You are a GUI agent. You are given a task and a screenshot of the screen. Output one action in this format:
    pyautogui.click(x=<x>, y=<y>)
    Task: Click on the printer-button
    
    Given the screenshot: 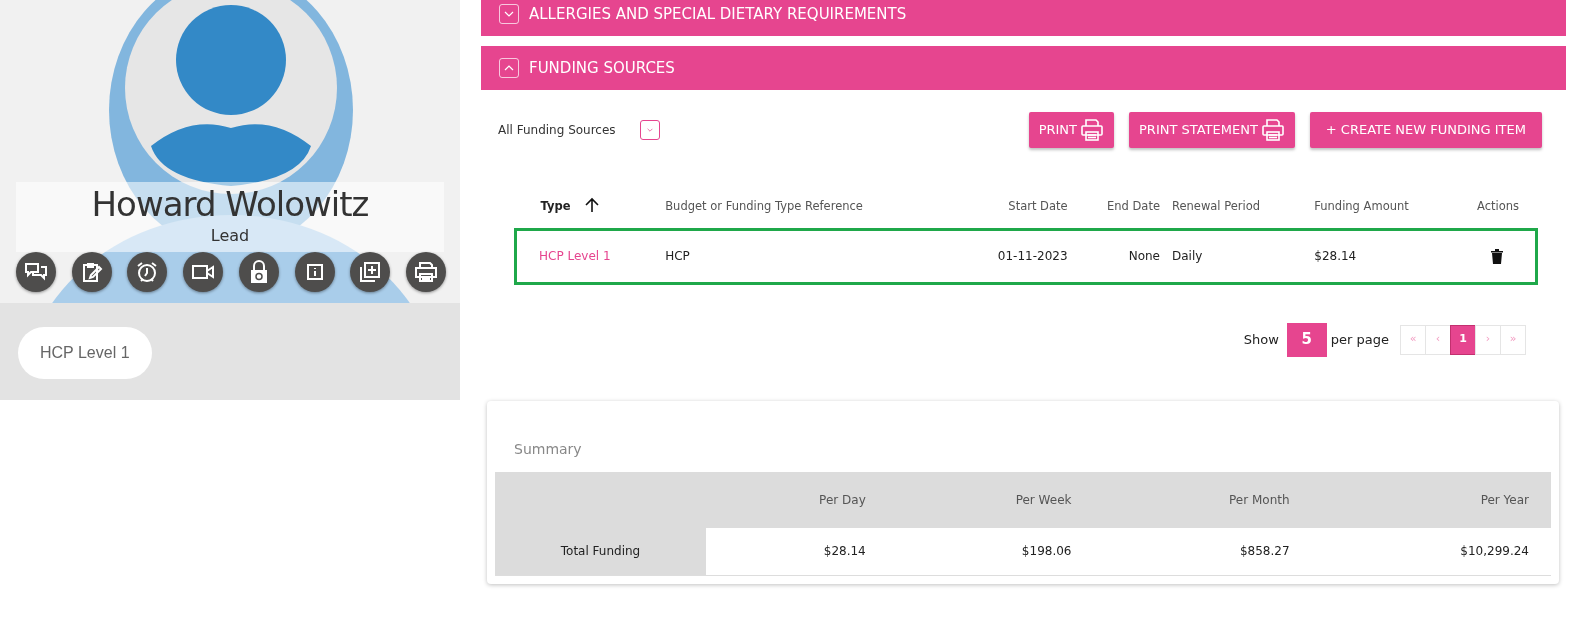 What is the action you would take?
    pyautogui.click(x=425, y=272)
    